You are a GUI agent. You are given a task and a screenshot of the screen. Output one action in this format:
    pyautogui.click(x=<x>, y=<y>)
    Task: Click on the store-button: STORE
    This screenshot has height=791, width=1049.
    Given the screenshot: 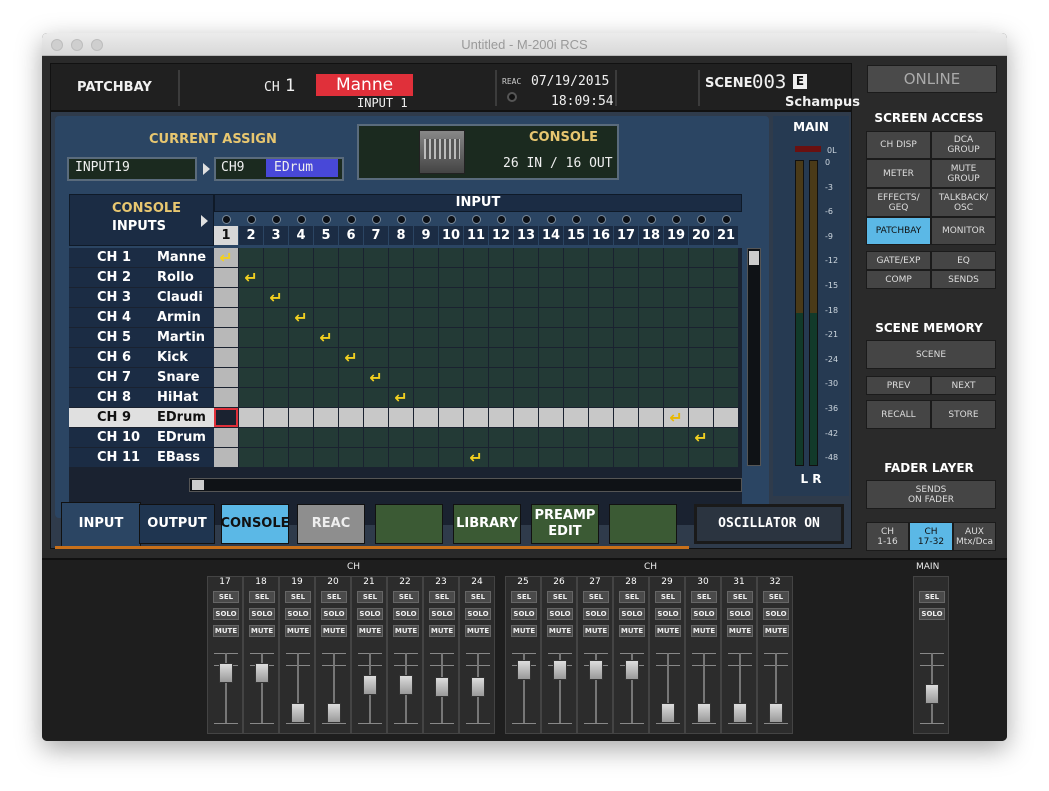 What is the action you would take?
    pyautogui.click(x=963, y=414)
    